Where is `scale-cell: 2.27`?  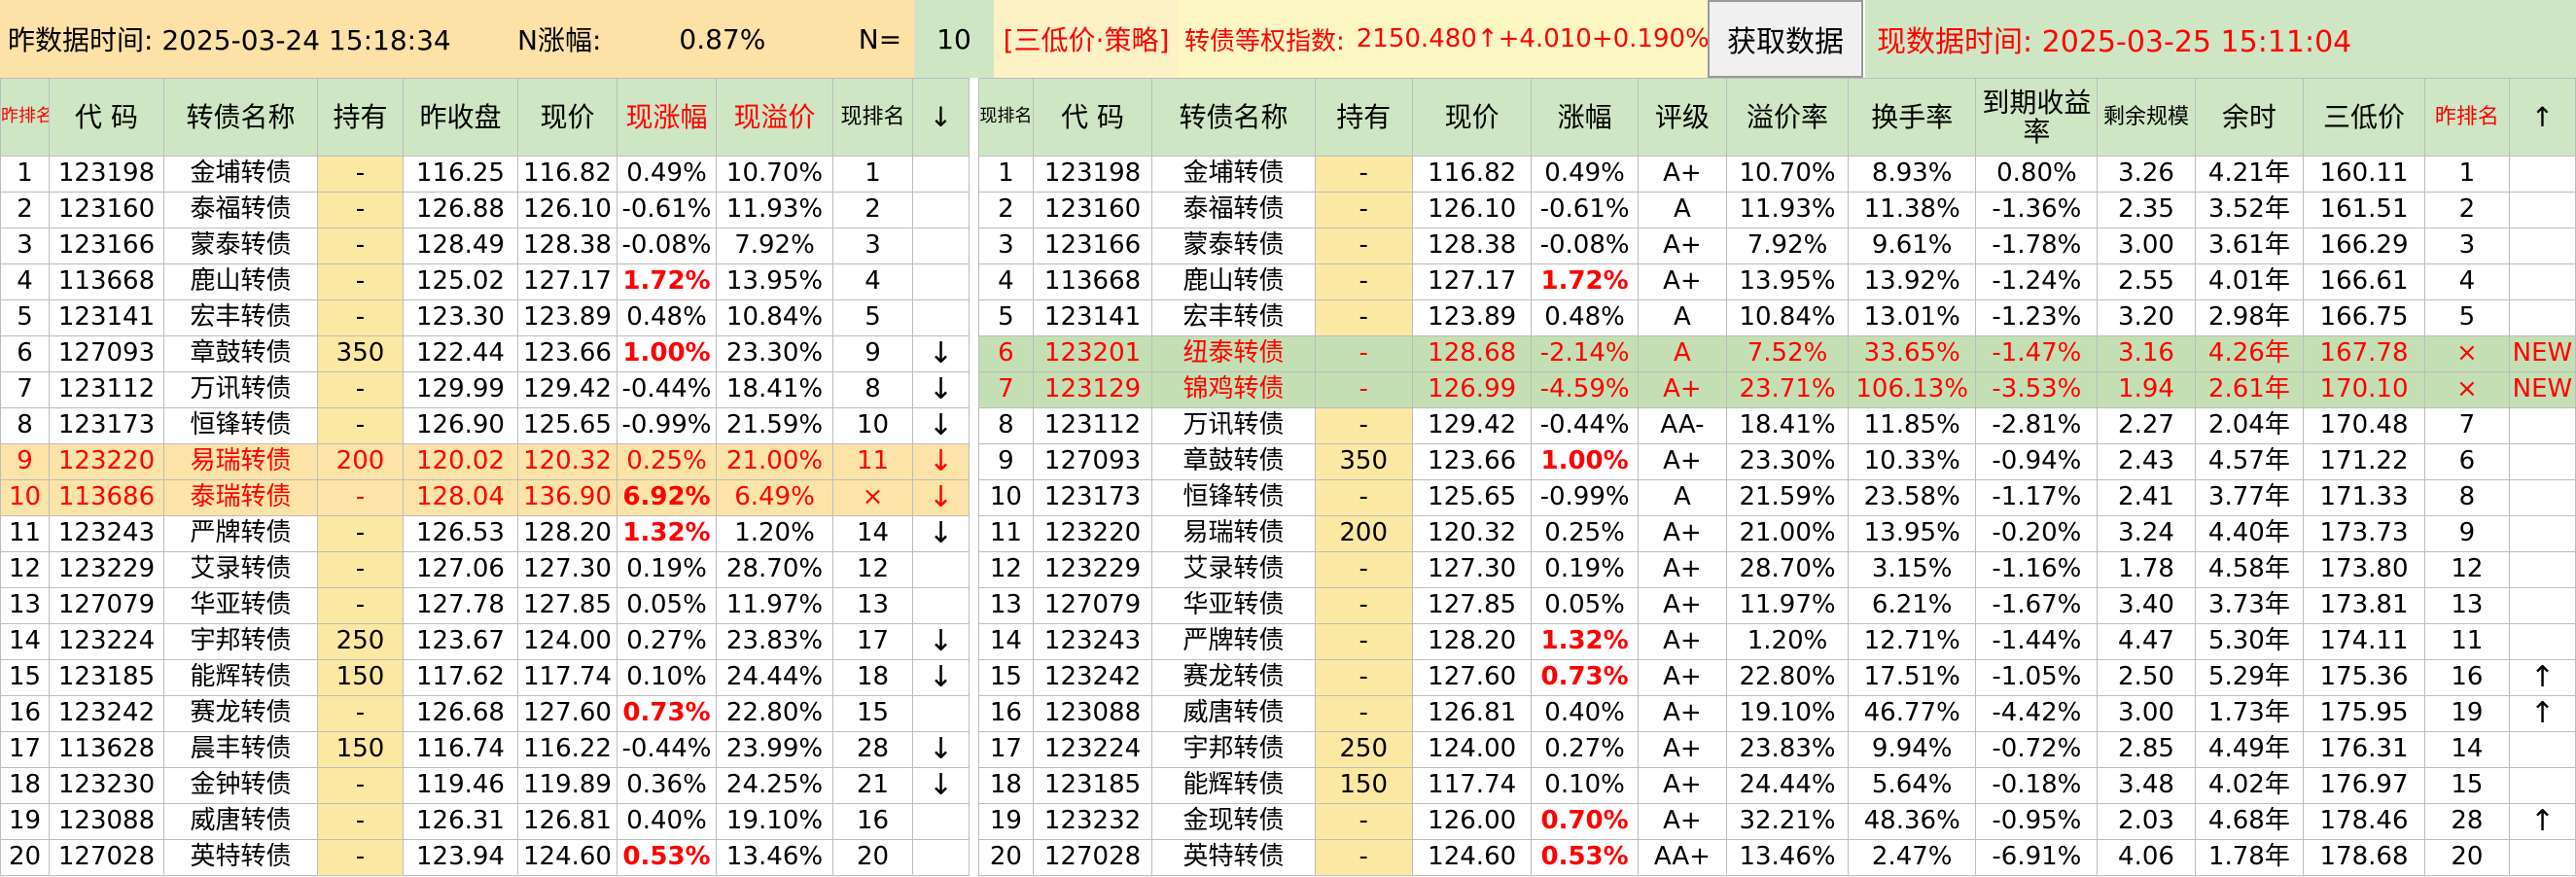
scale-cell: 2.27 is located at coordinates (2147, 425).